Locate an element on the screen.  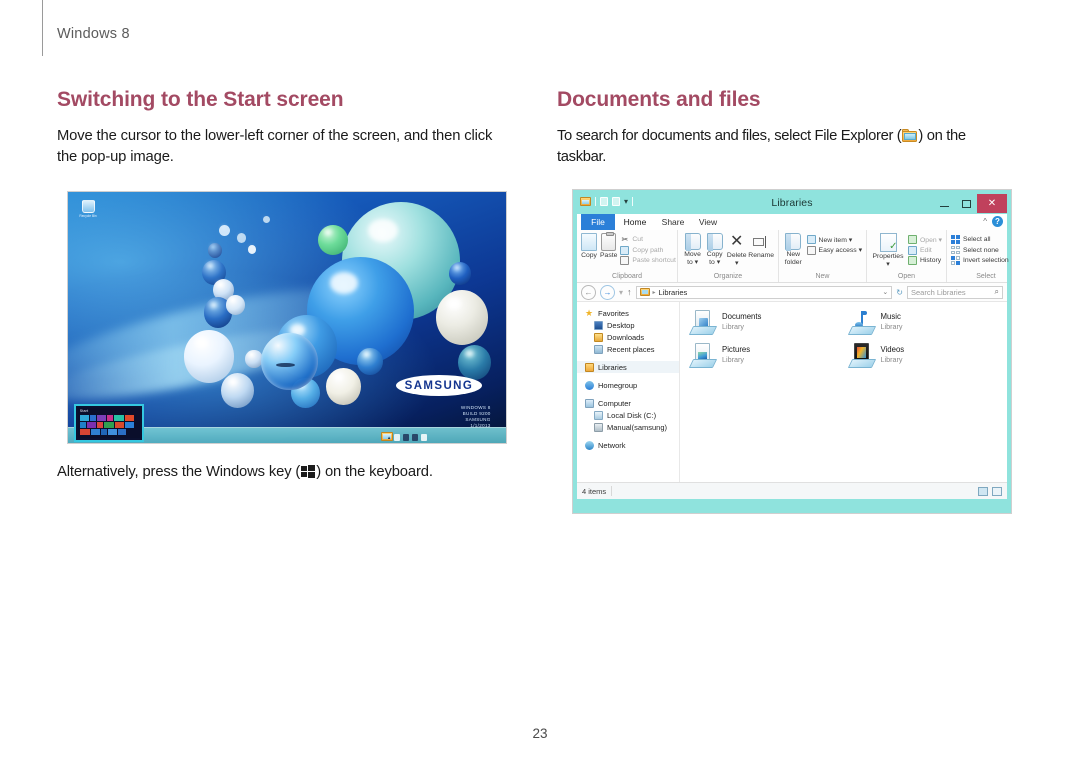
library-name: Music is located at coordinates (890, 316).